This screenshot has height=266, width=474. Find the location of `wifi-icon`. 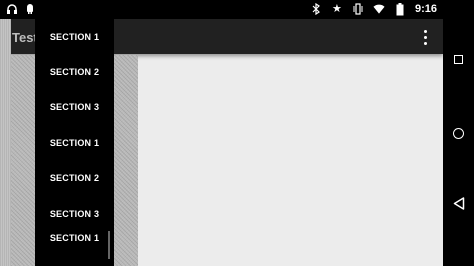

wifi-icon is located at coordinates (379, 9).